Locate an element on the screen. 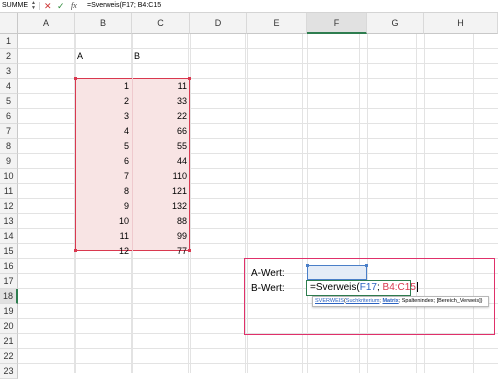 The image size is (498, 379). row-header-13: 13 is located at coordinates (9, 221).